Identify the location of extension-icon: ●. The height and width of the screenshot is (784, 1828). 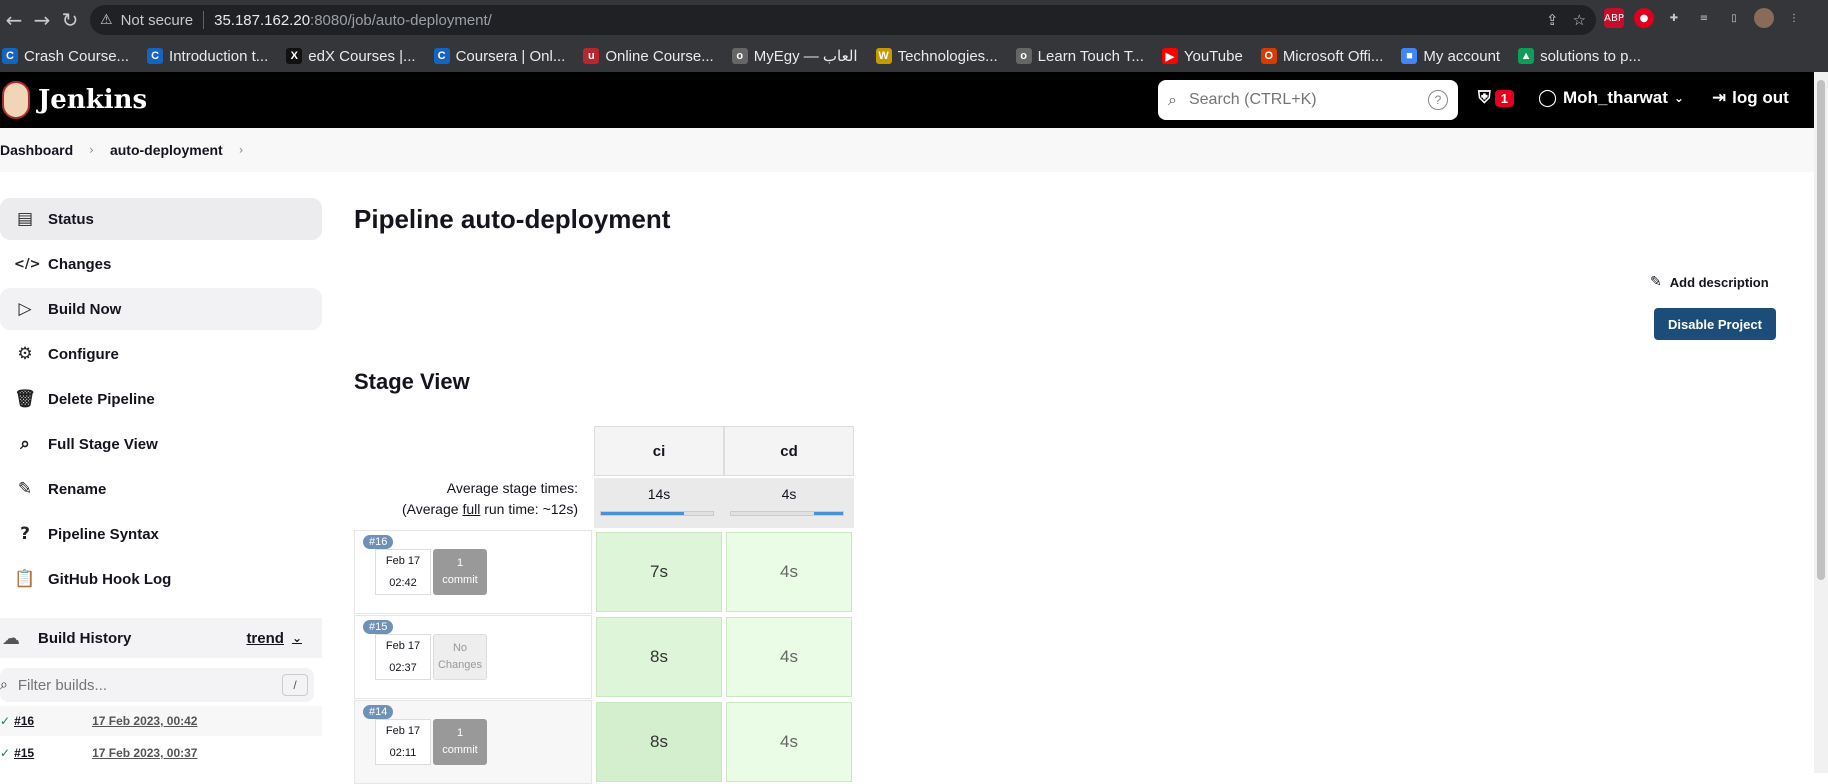
(1644, 18).